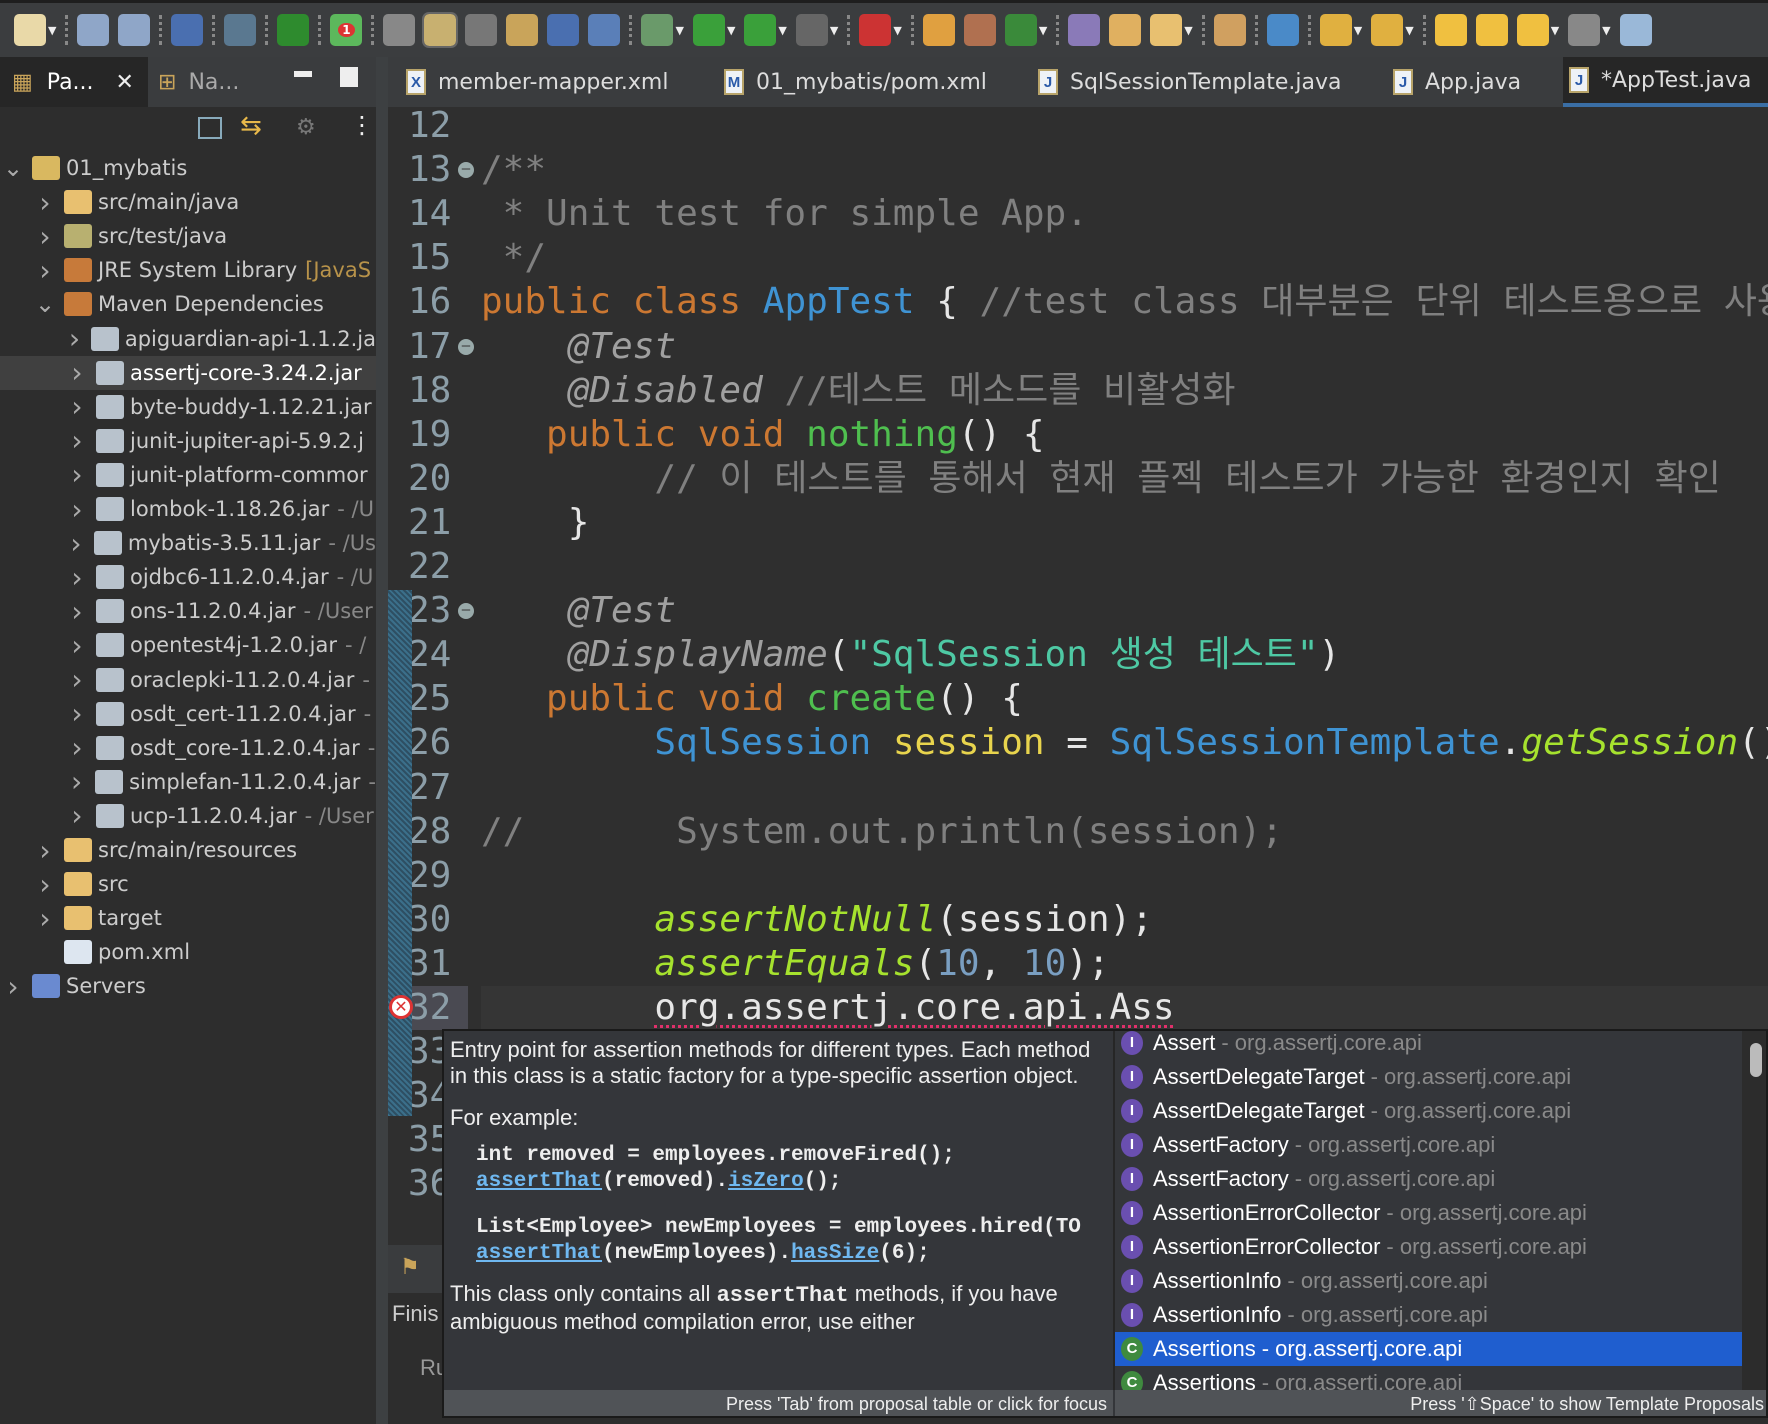  Describe the element at coordinates (440, 30) in the screenshot. I see `mark-occurrences-icon` at that location.